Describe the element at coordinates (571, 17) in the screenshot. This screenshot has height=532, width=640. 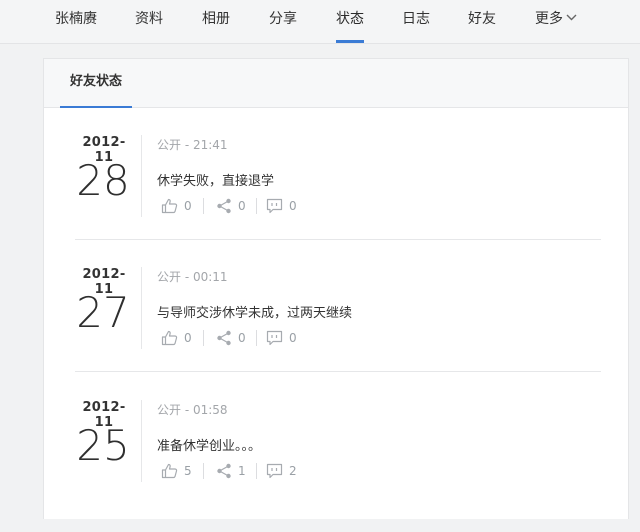
I see `chevron-down-icon` at that location.